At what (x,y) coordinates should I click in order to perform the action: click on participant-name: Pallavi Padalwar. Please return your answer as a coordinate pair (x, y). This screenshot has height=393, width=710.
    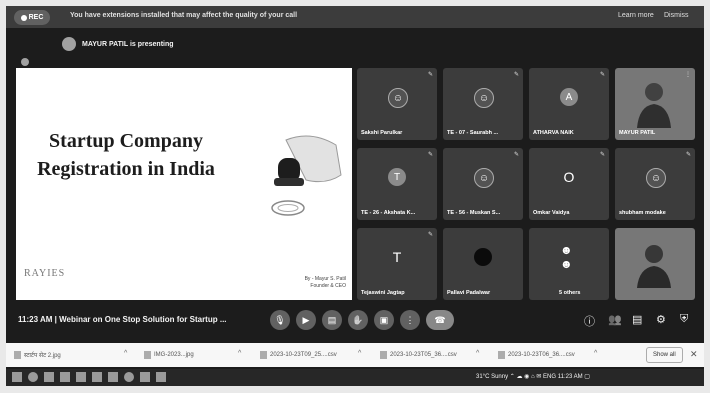
    Looking at the image, I should click on (469, 293).